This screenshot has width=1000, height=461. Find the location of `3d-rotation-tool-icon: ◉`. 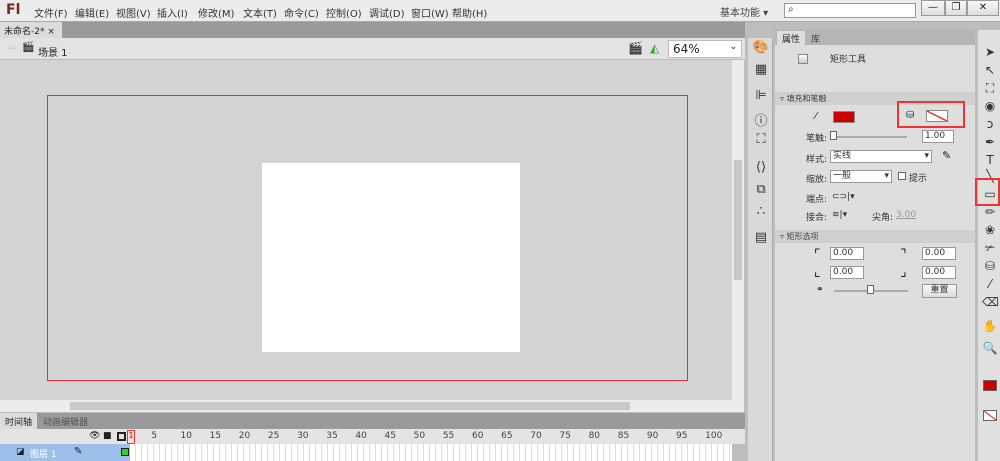

3d-rotation-tool-icon: ◉ is located at coordinates (990, 106).